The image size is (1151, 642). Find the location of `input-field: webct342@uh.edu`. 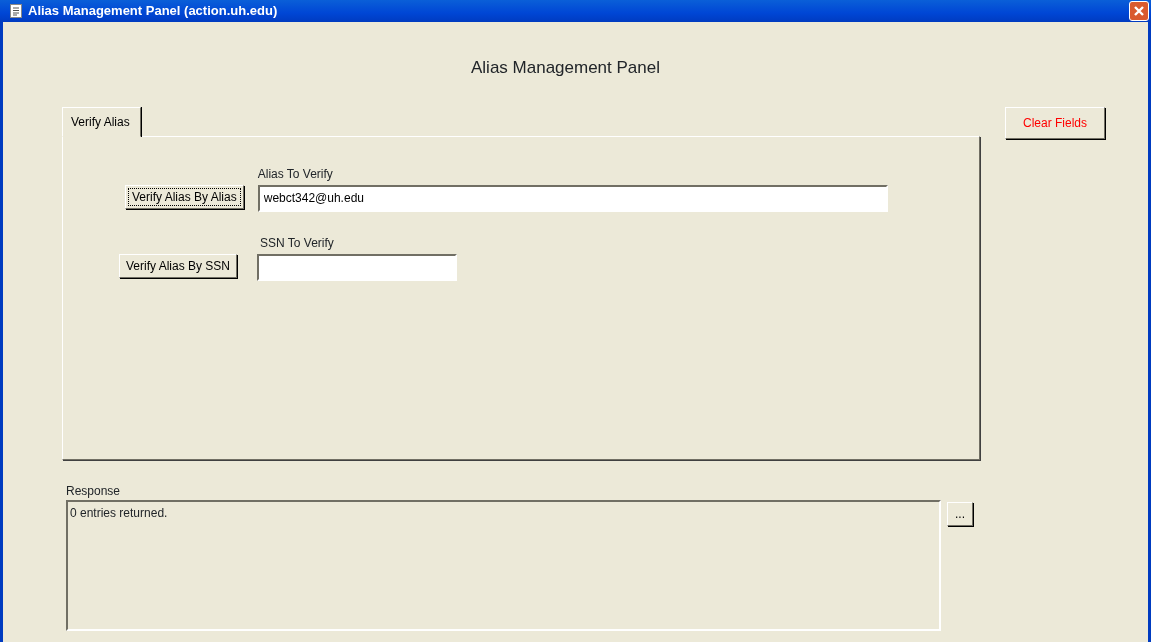

input-field: webct342@uh.edu is located at coordinates (572, 198).